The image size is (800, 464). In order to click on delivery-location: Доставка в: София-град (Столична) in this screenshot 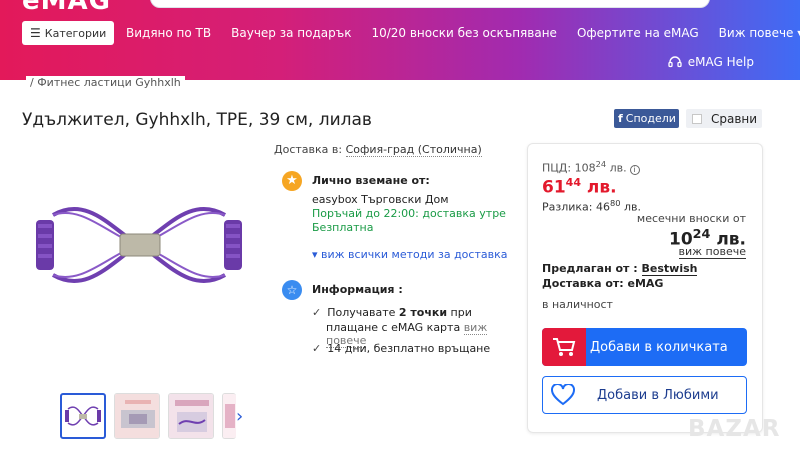, I will do `click(394, 150)`.